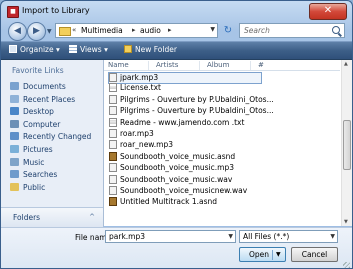  I want to click on sidebar-item-label: Searches, so click(40, 175).